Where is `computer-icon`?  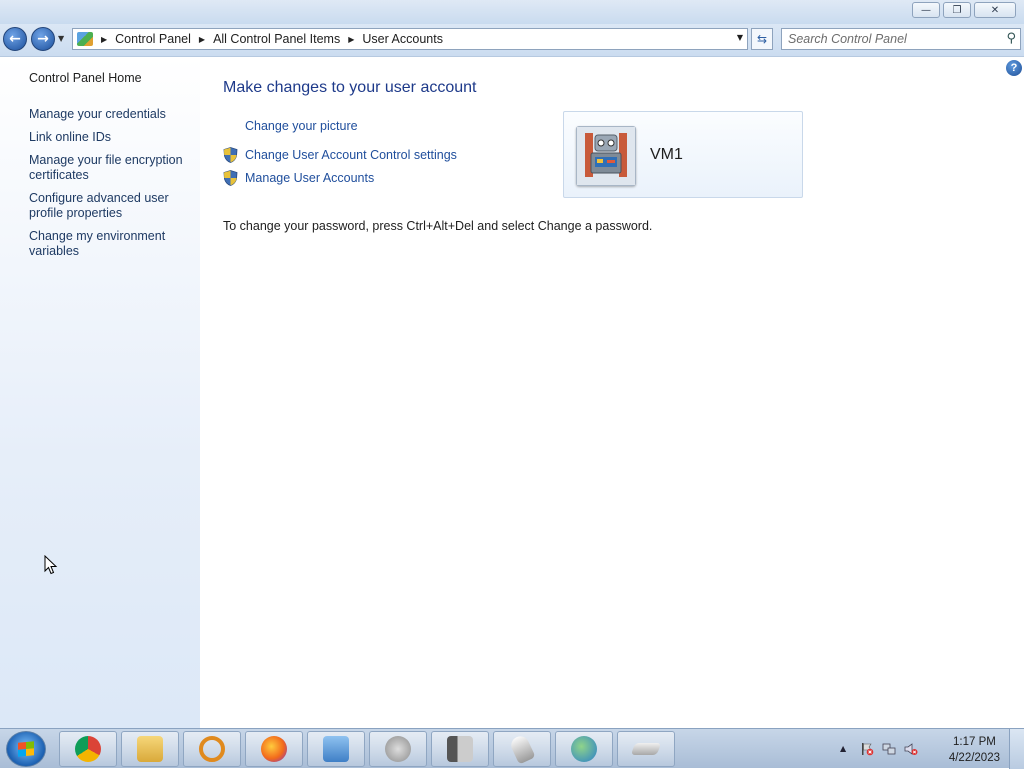
computer-icon is located at coordinates (460, 749).